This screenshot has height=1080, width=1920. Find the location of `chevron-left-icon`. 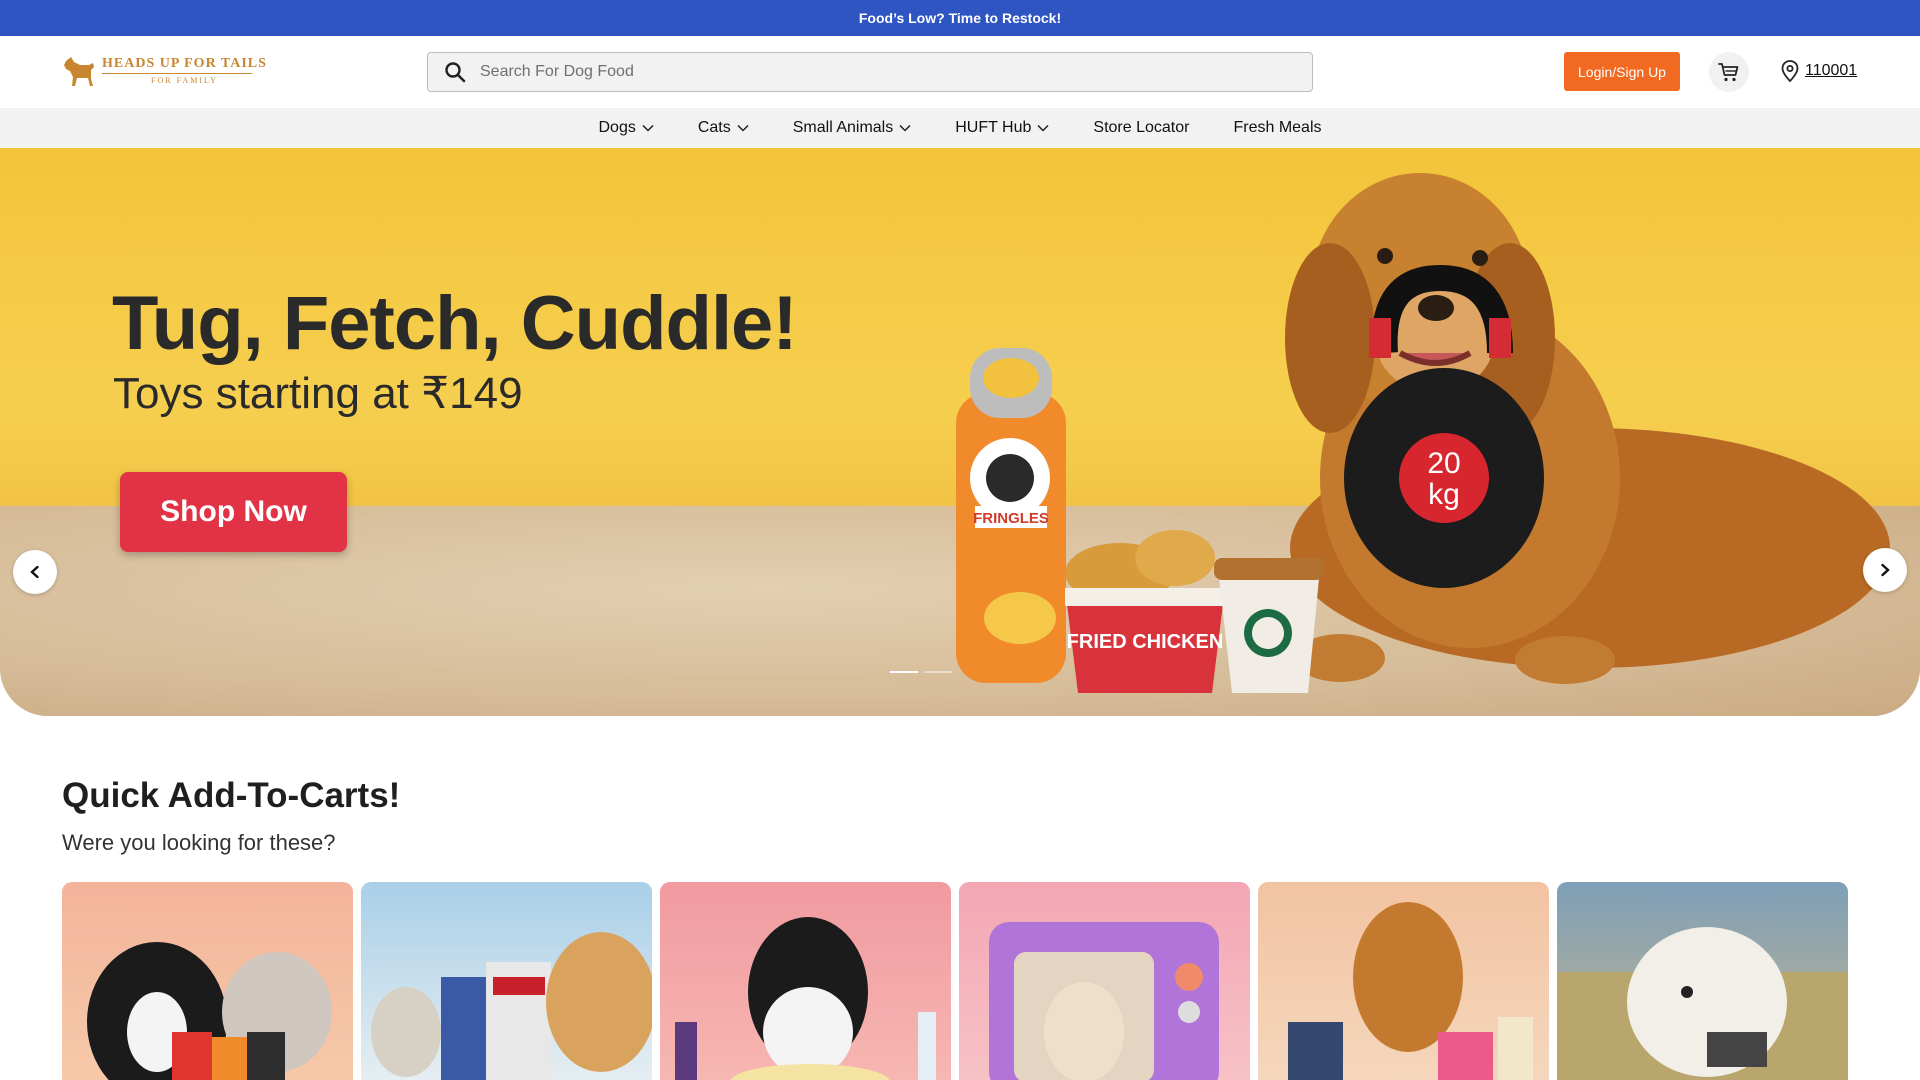

chevron-left-icon is located at coordinates (34, 572).